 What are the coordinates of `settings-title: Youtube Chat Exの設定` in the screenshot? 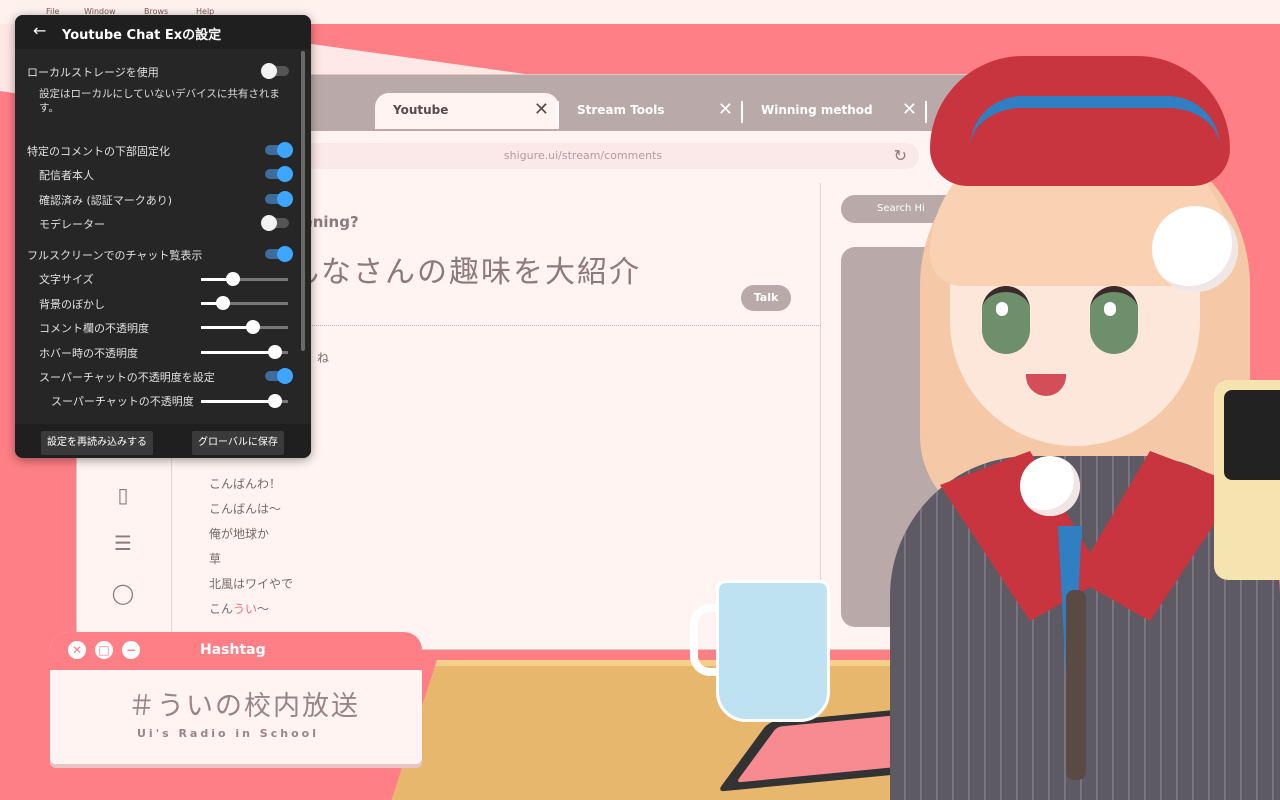 It's located at (142, 35).